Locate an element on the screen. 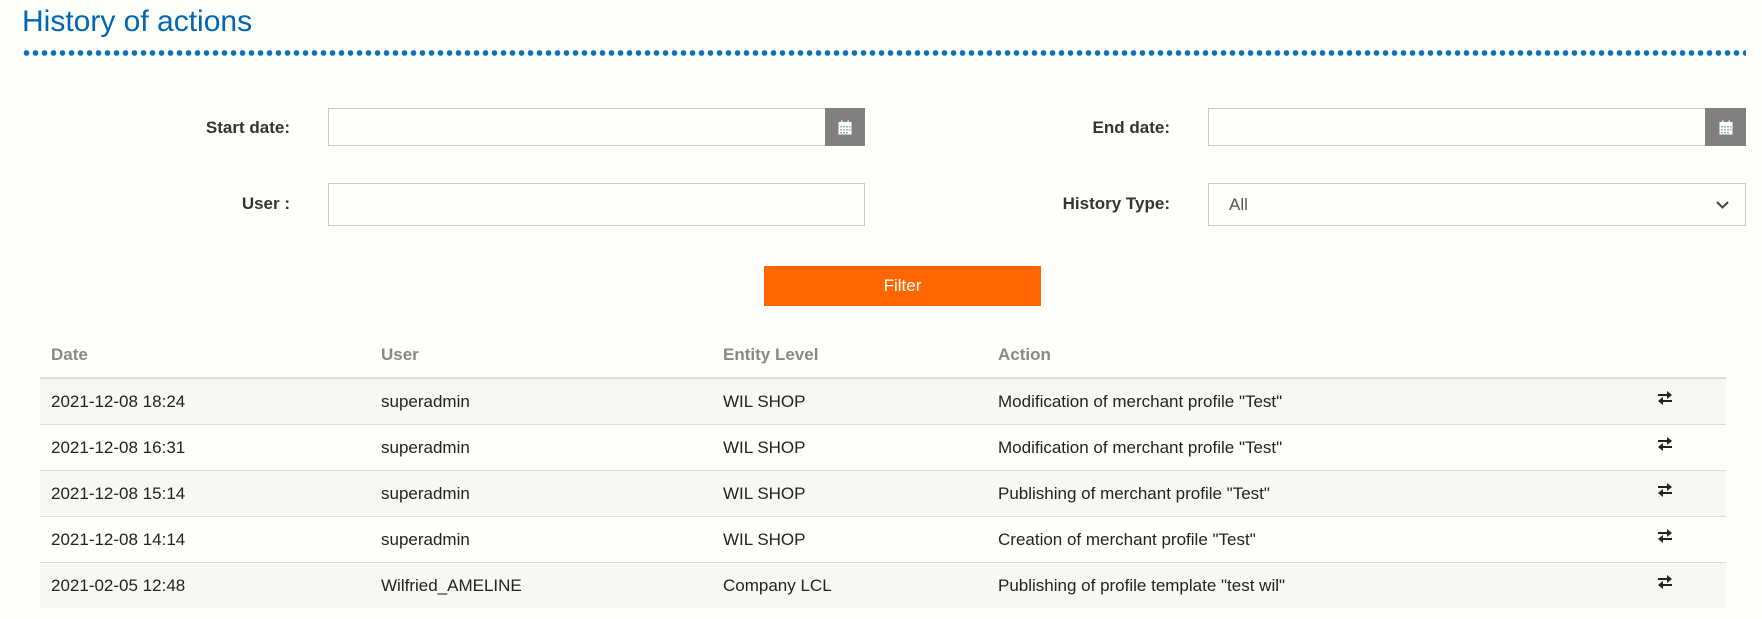  column-header-user: User is located at coordinates (400, 355).